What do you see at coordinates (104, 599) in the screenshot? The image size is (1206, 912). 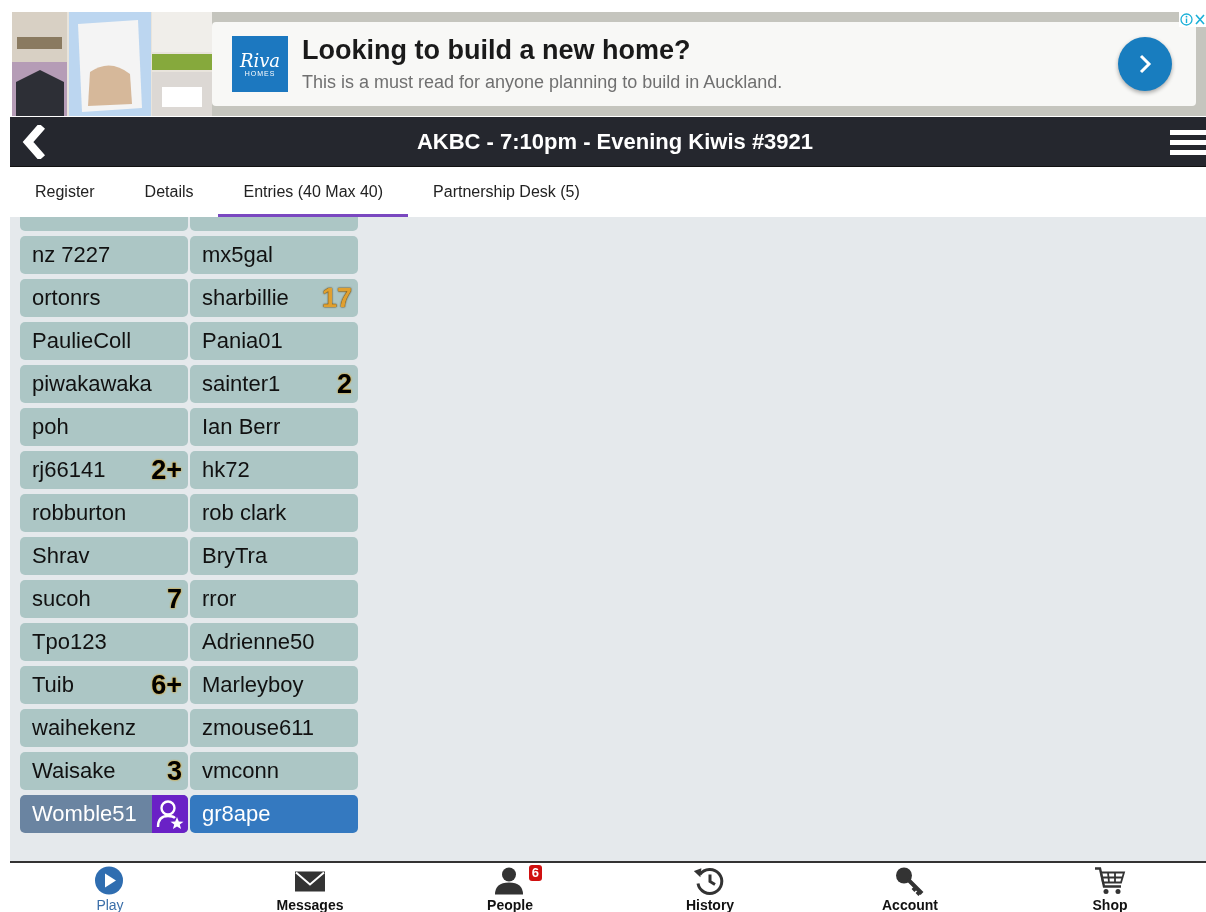 I see `player-cell: sucoh 7` at bounding box center [104, 599].